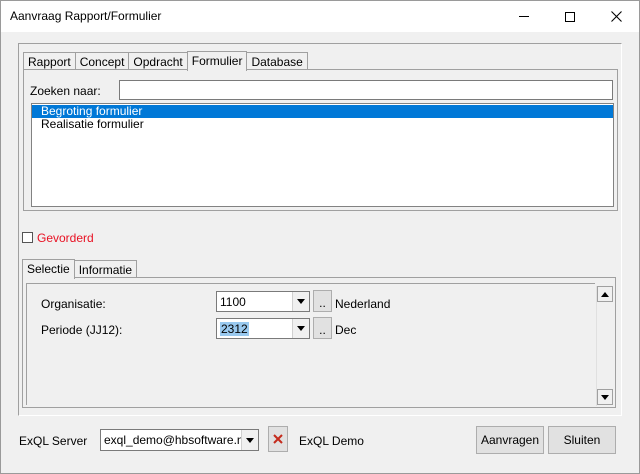  What do you see at coordinates (48, 269) in the screenshot?
I see `tab-selectie: Selectie` at bounding box center [48, 269].